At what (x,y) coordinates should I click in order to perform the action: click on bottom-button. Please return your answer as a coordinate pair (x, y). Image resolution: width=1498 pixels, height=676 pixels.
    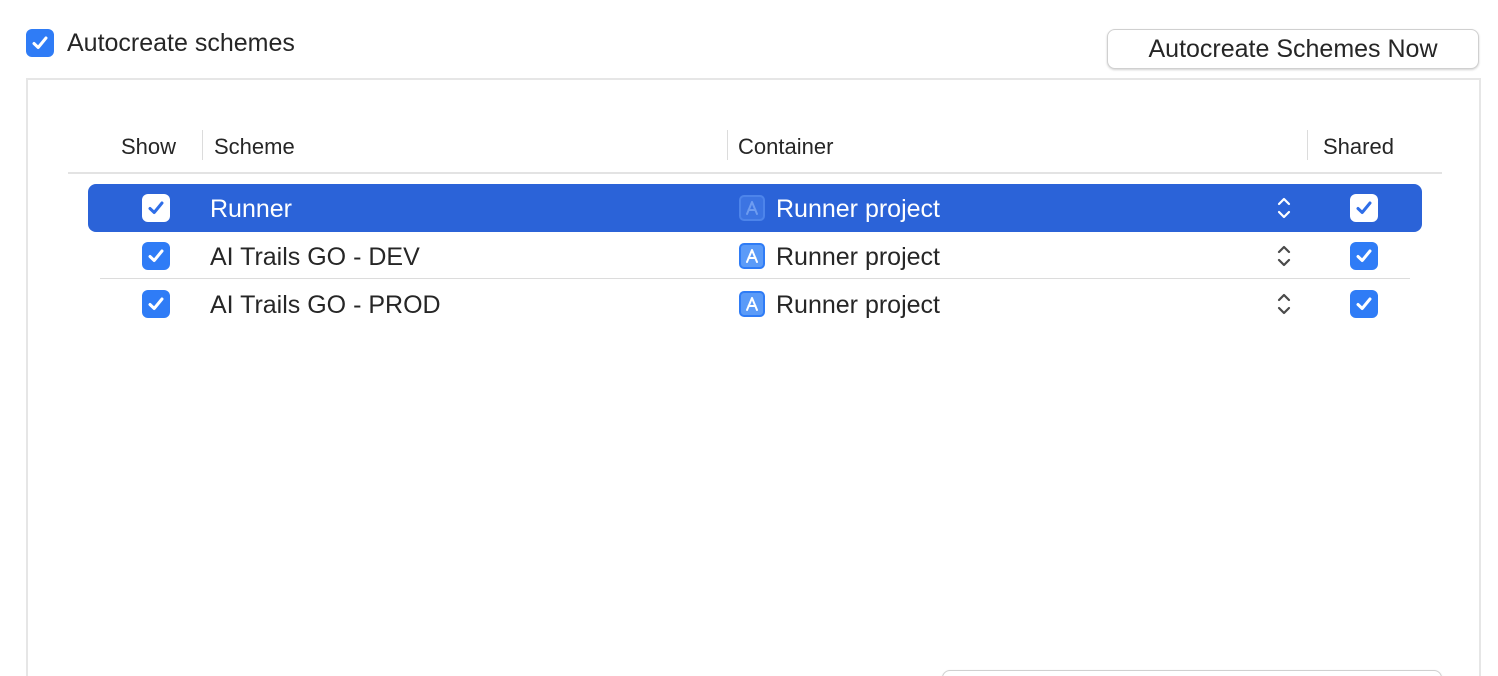
    Looking at the image, I should click on (1192, 673).